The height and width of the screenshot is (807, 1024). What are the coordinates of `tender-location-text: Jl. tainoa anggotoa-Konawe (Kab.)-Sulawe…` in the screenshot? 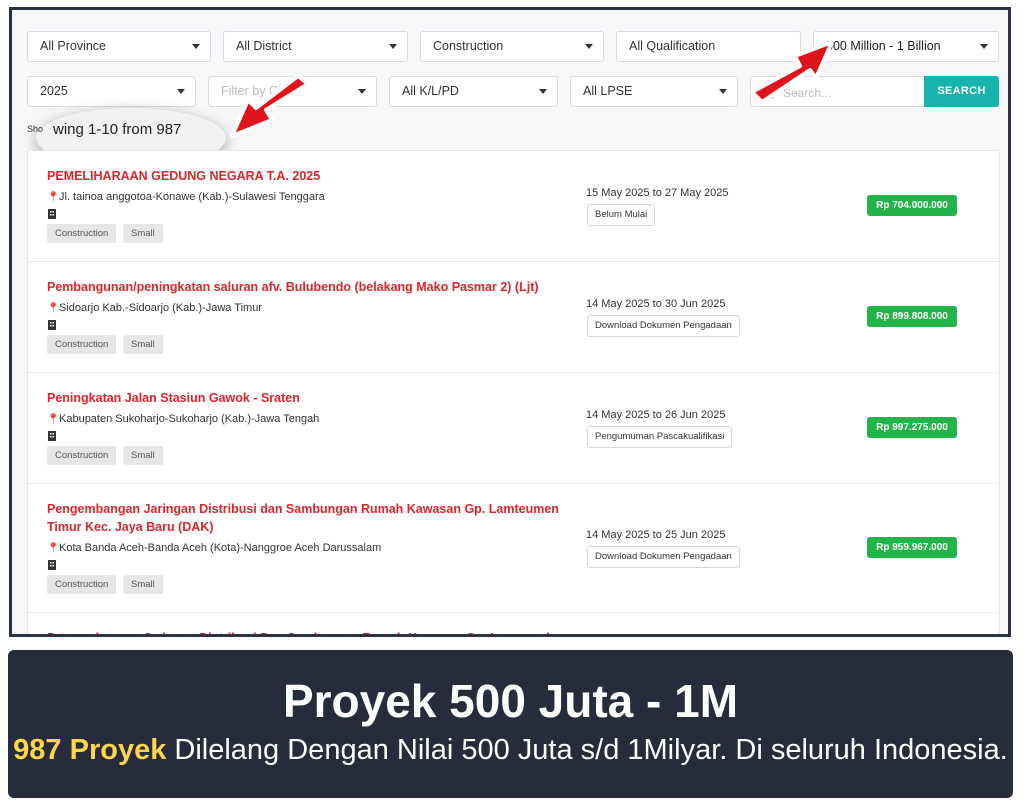 It's located at (192, 197).